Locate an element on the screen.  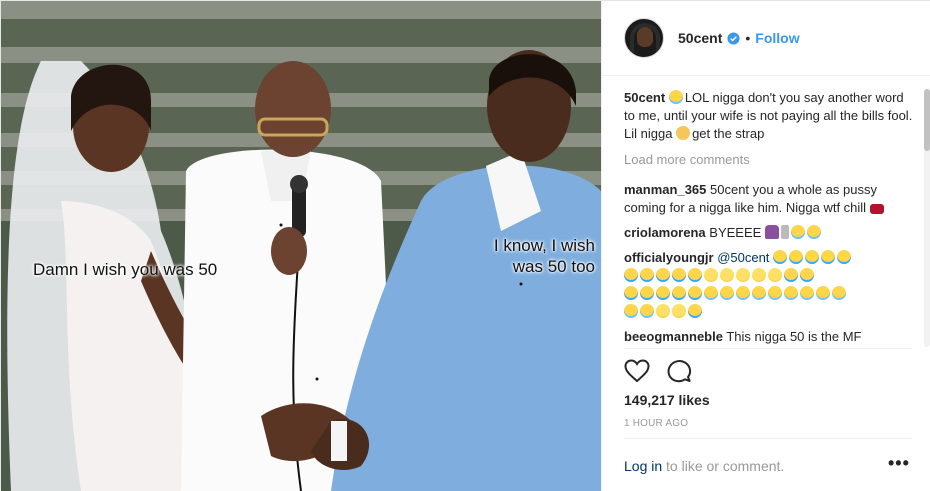
comment-bubble-icon is located at coordinates (679, 371).